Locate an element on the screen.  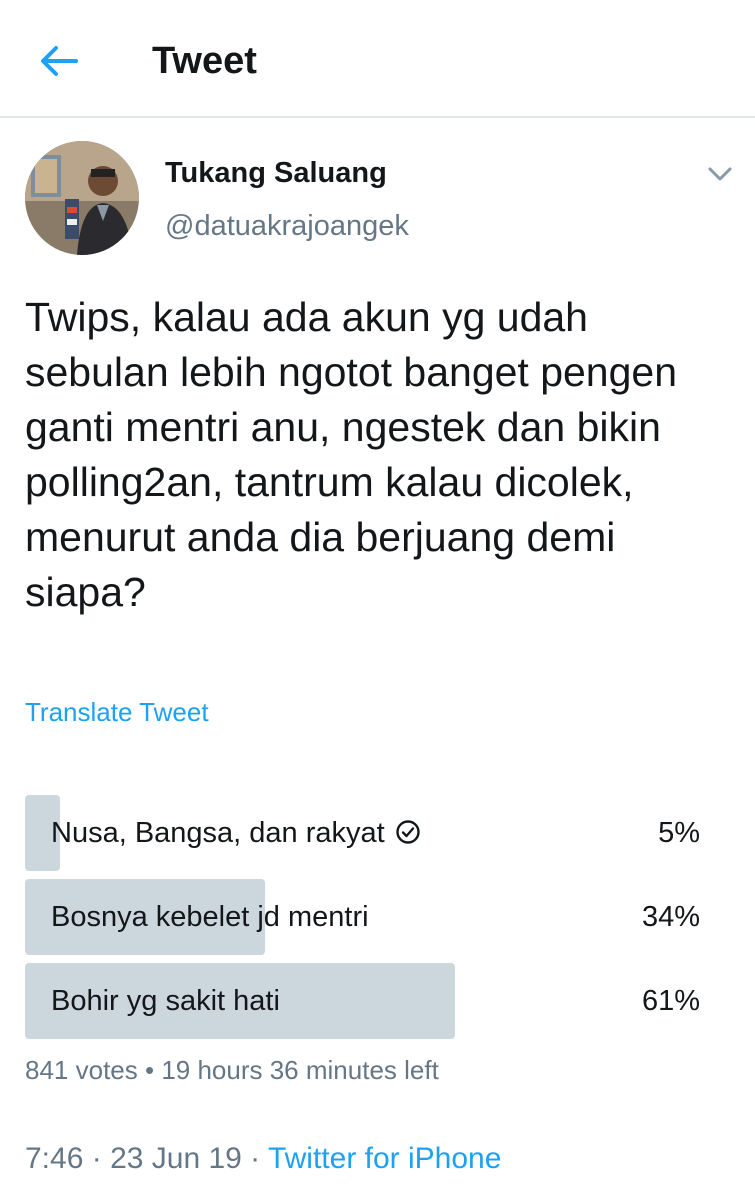
page-title: Tweet is located at coordinates (204, 61).